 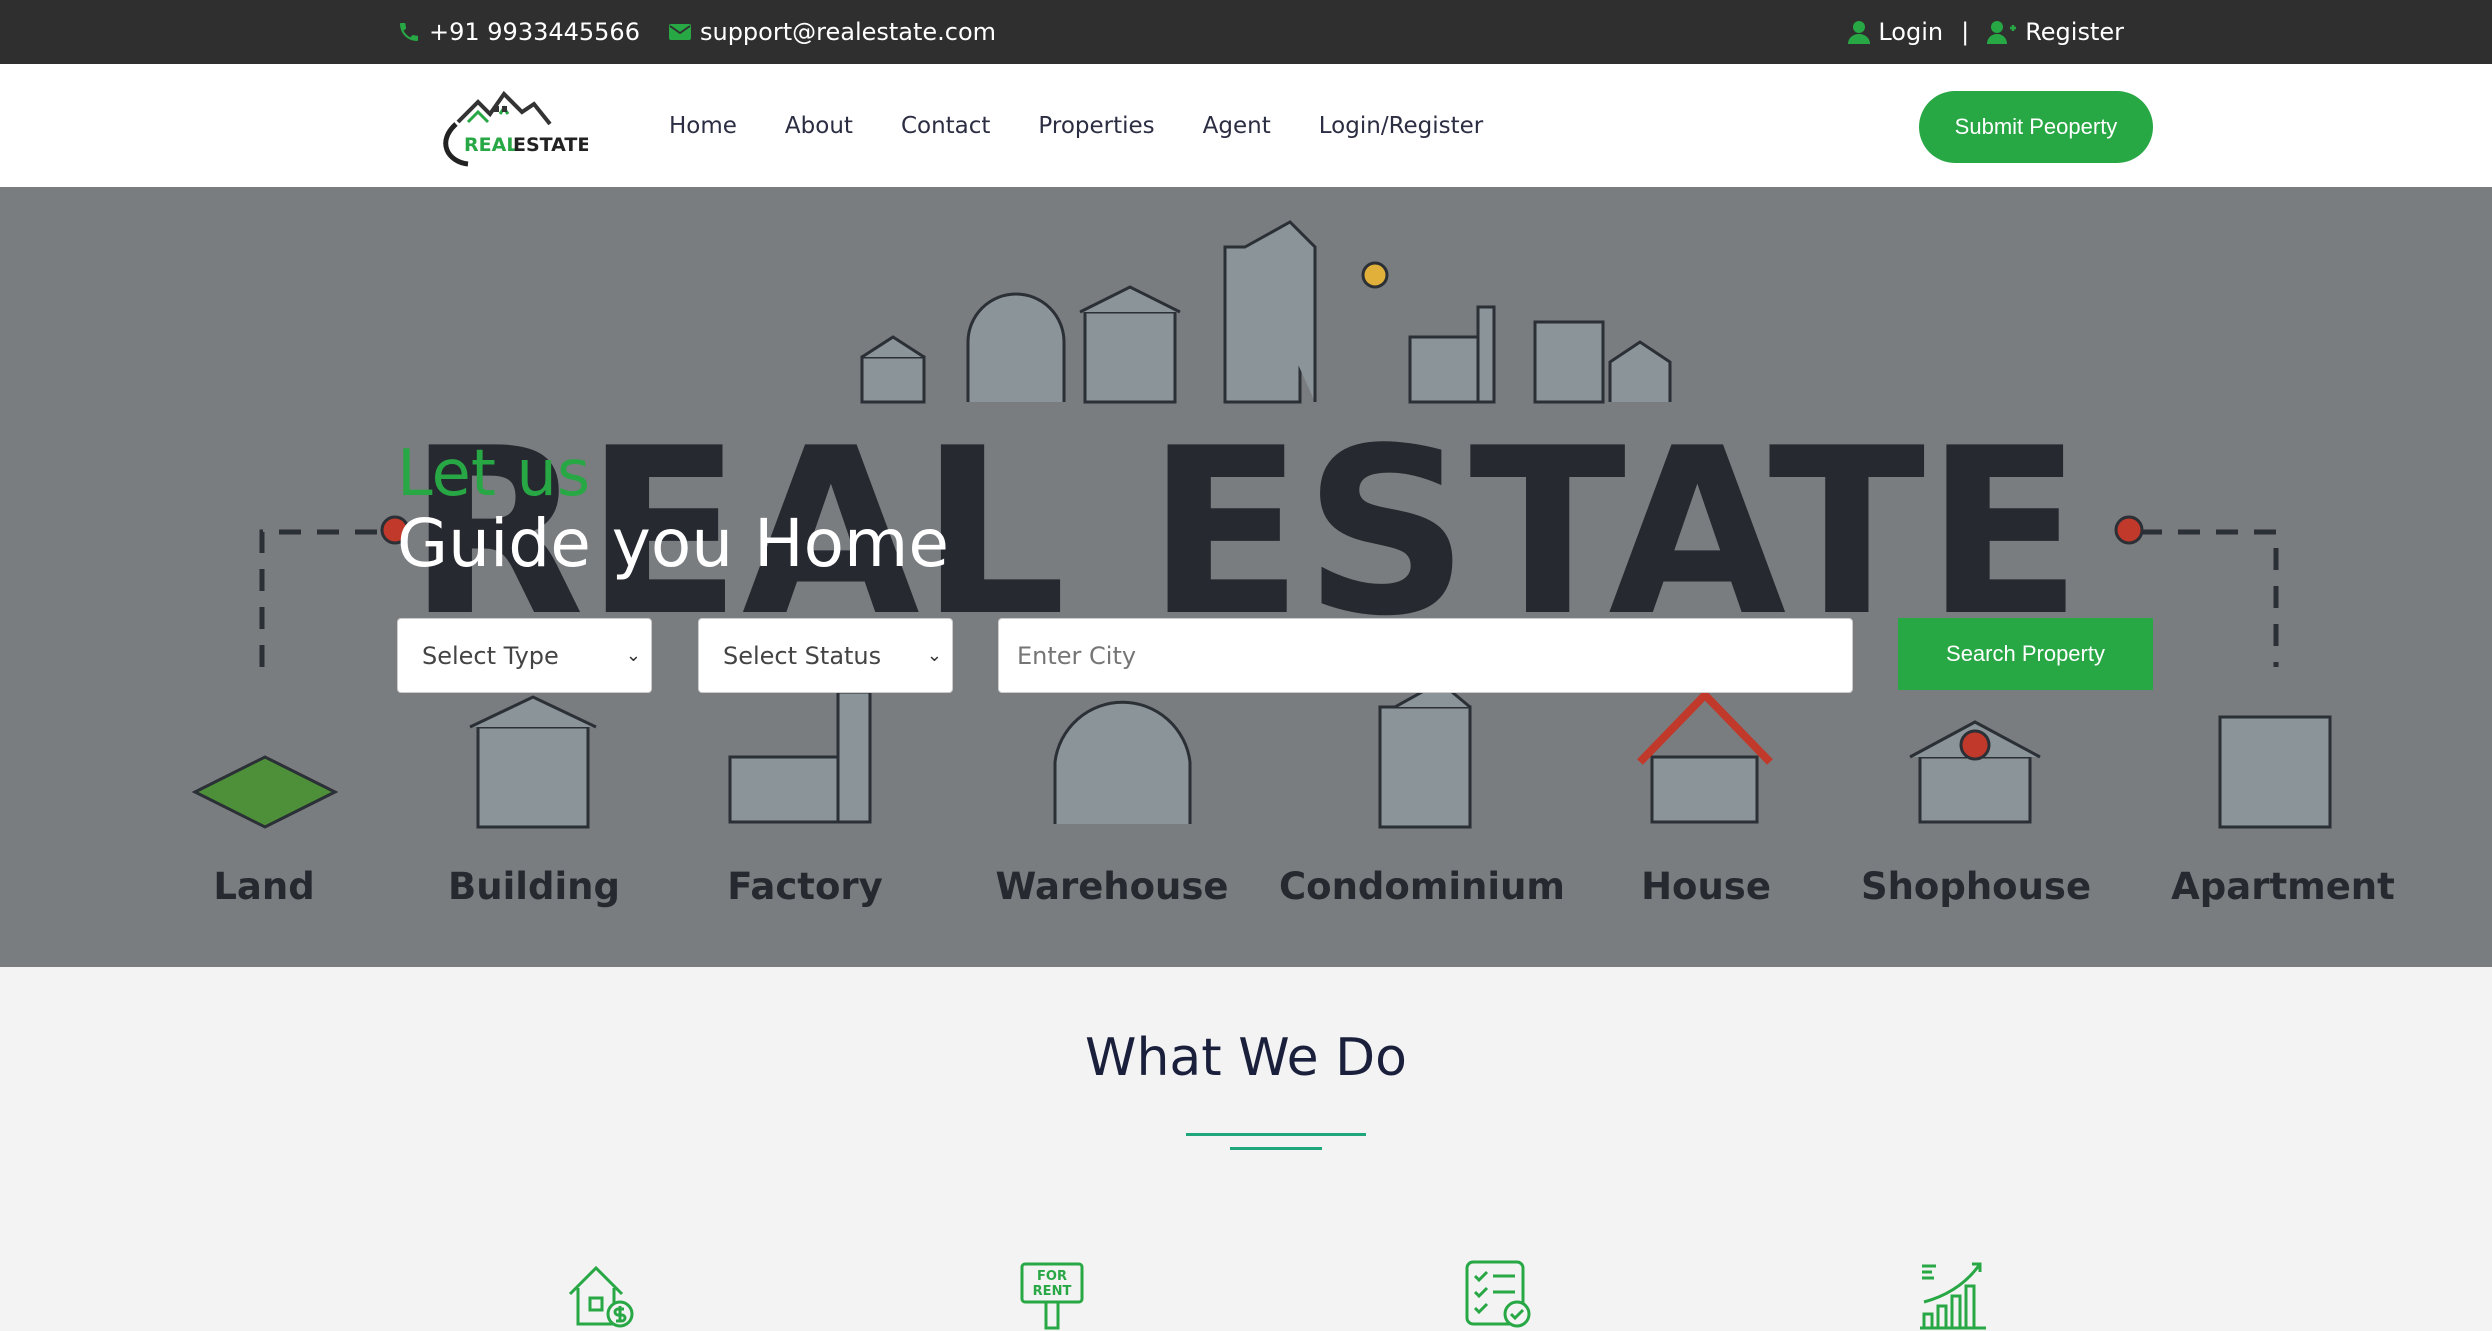 What do you see at coordinates (703, 126) in the screenshot?
I see `nav-home: Home` at bounding box center [703, 126].